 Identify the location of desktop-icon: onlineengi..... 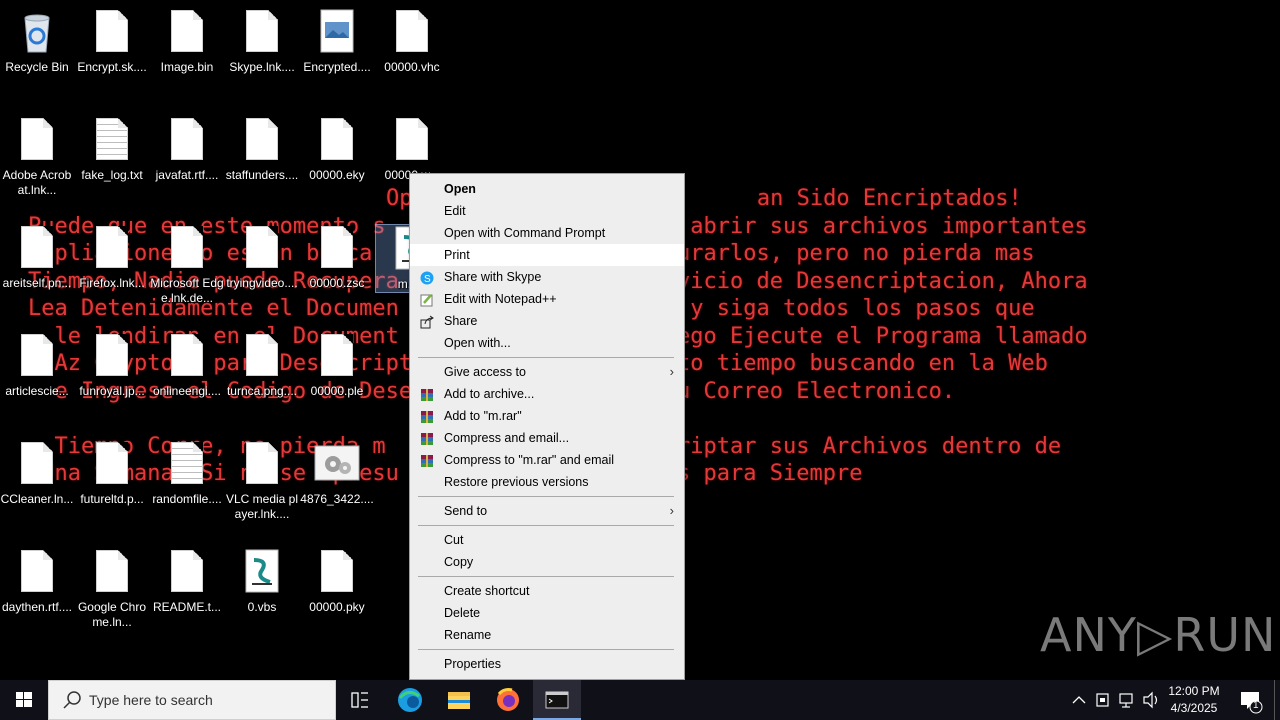
(187, 365).